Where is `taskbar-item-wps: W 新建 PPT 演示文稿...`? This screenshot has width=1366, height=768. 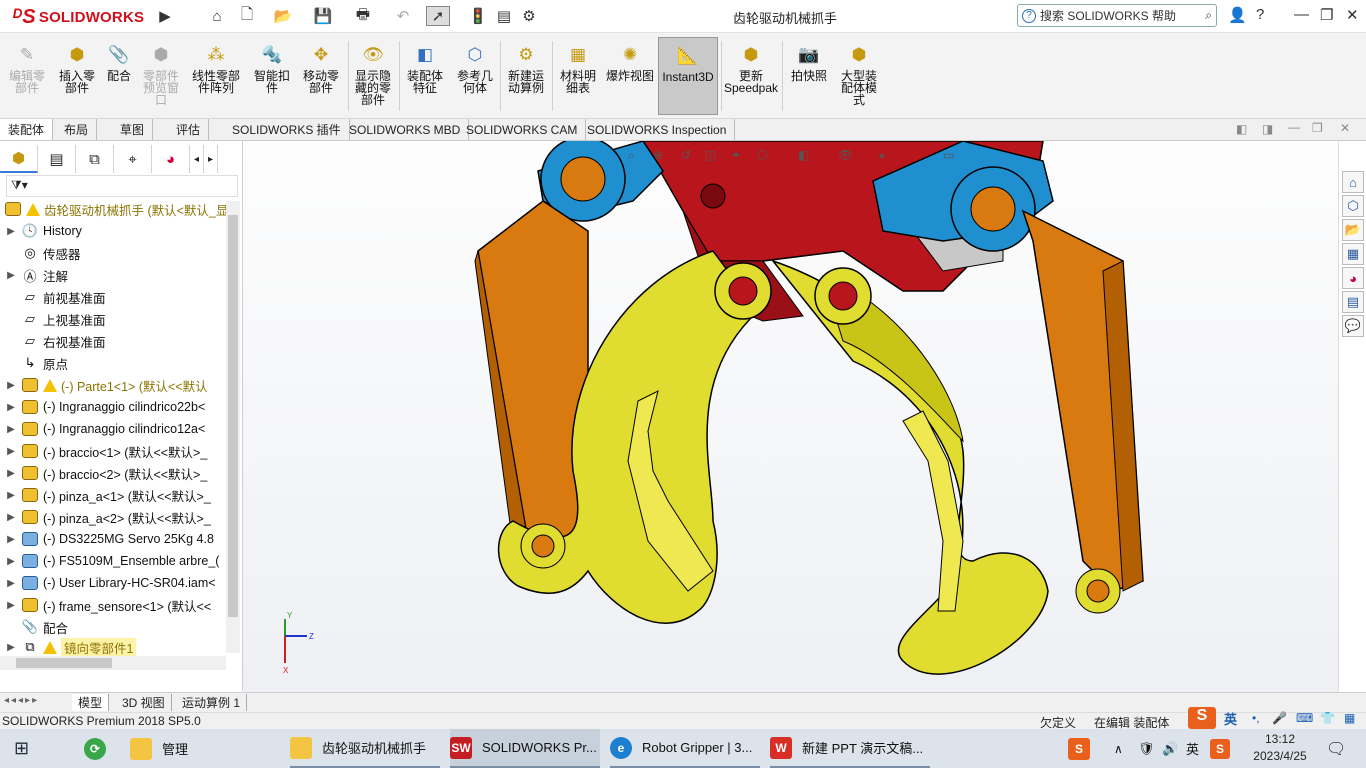
taskbar-item-wps: W 新建 PPT 演示文稿... is located at coordinates (850, 748).